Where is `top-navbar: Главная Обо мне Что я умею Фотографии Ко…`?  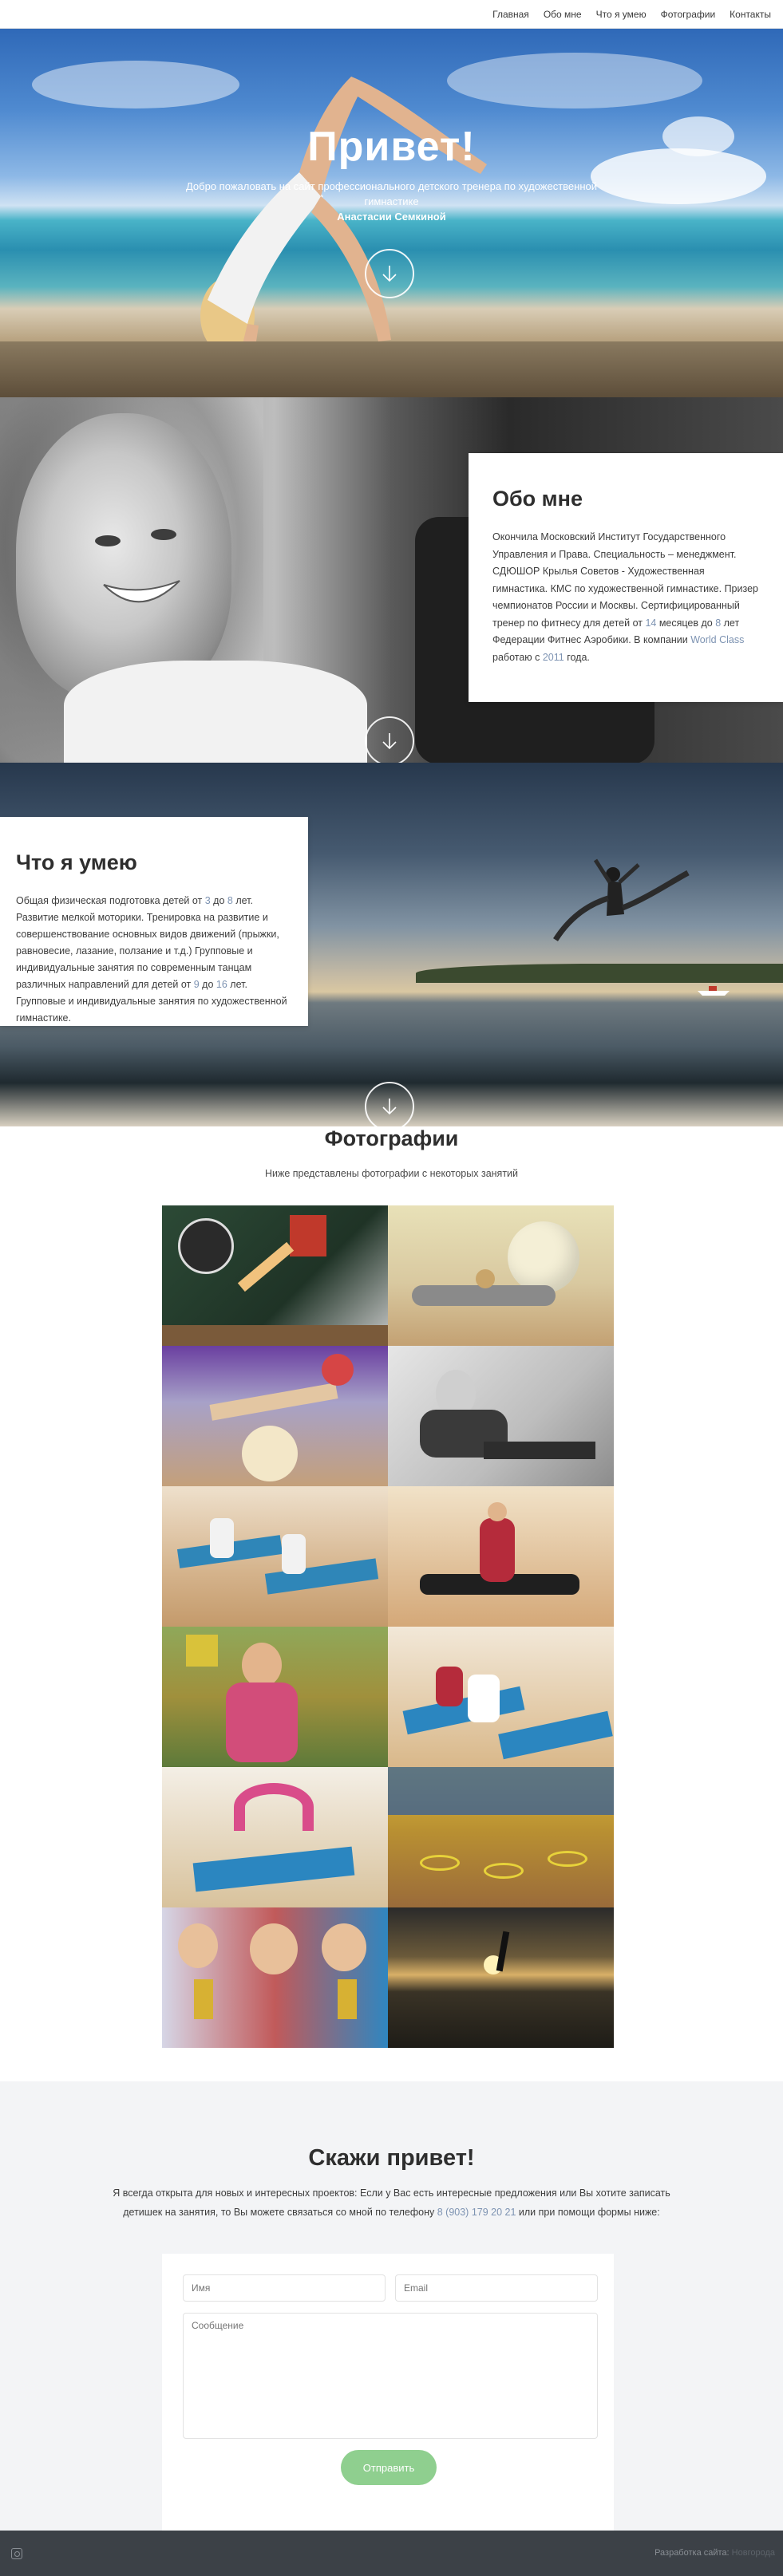
top-navbar: Главная Обо мне Что я умею Фотографии Ко… is located at coordinates (391, 14).